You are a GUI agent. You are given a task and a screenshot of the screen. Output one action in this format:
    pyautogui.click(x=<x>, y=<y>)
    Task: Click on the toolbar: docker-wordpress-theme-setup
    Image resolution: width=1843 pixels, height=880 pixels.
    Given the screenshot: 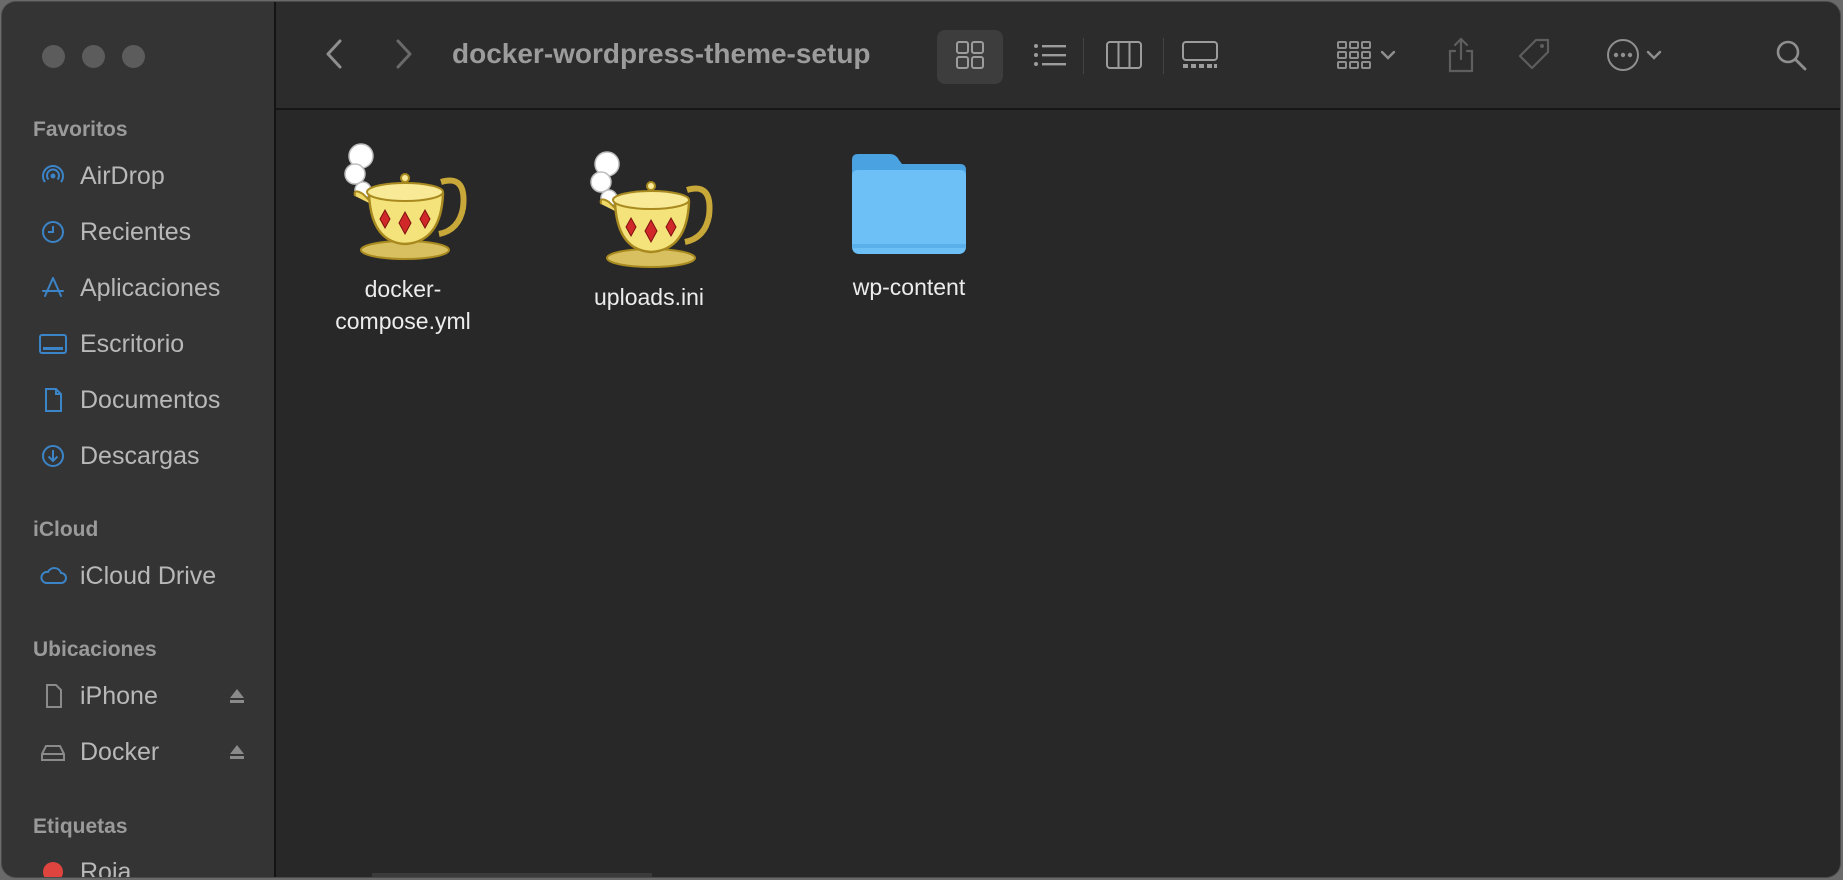 What is the action you would take?
    pyautogui.click(x=1058, y=56)
    